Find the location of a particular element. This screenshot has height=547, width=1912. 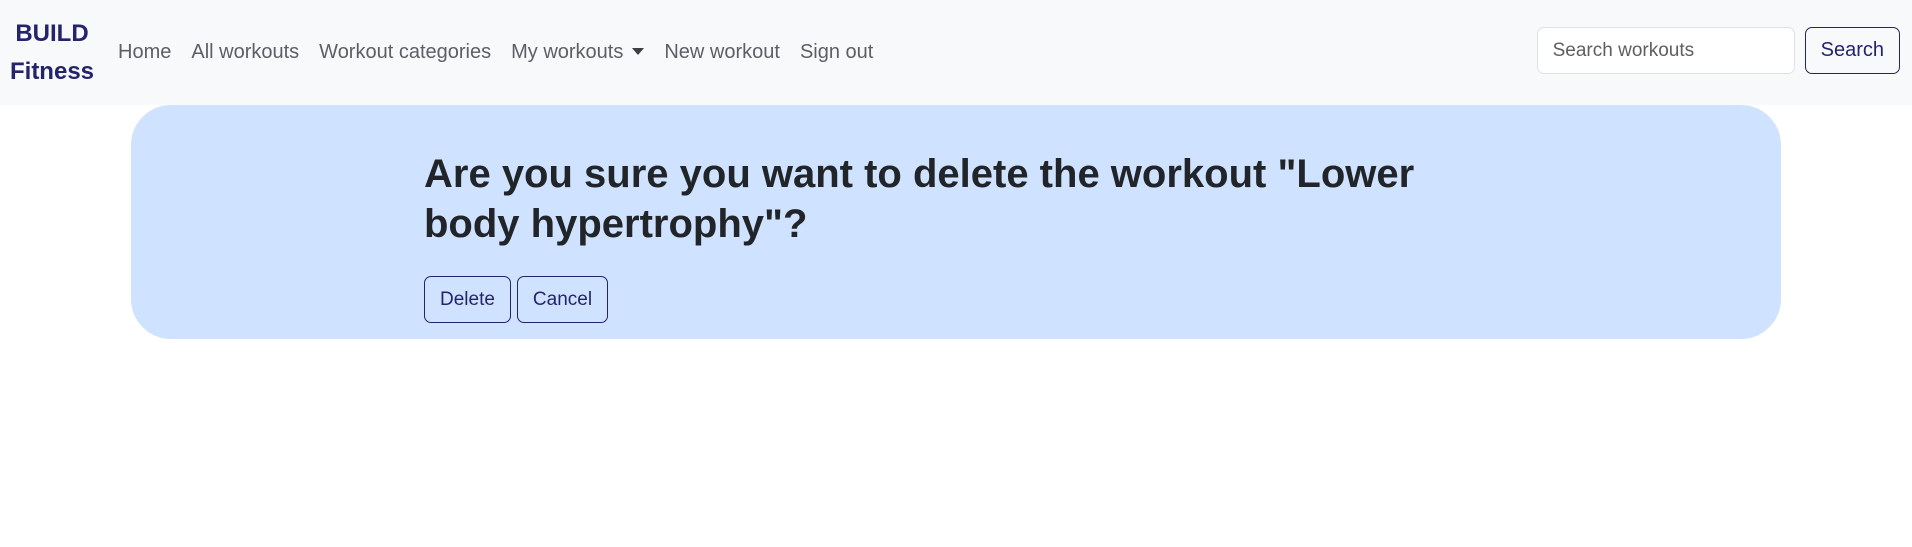

nav-link-home: Home is located at coordinates (144, 52).